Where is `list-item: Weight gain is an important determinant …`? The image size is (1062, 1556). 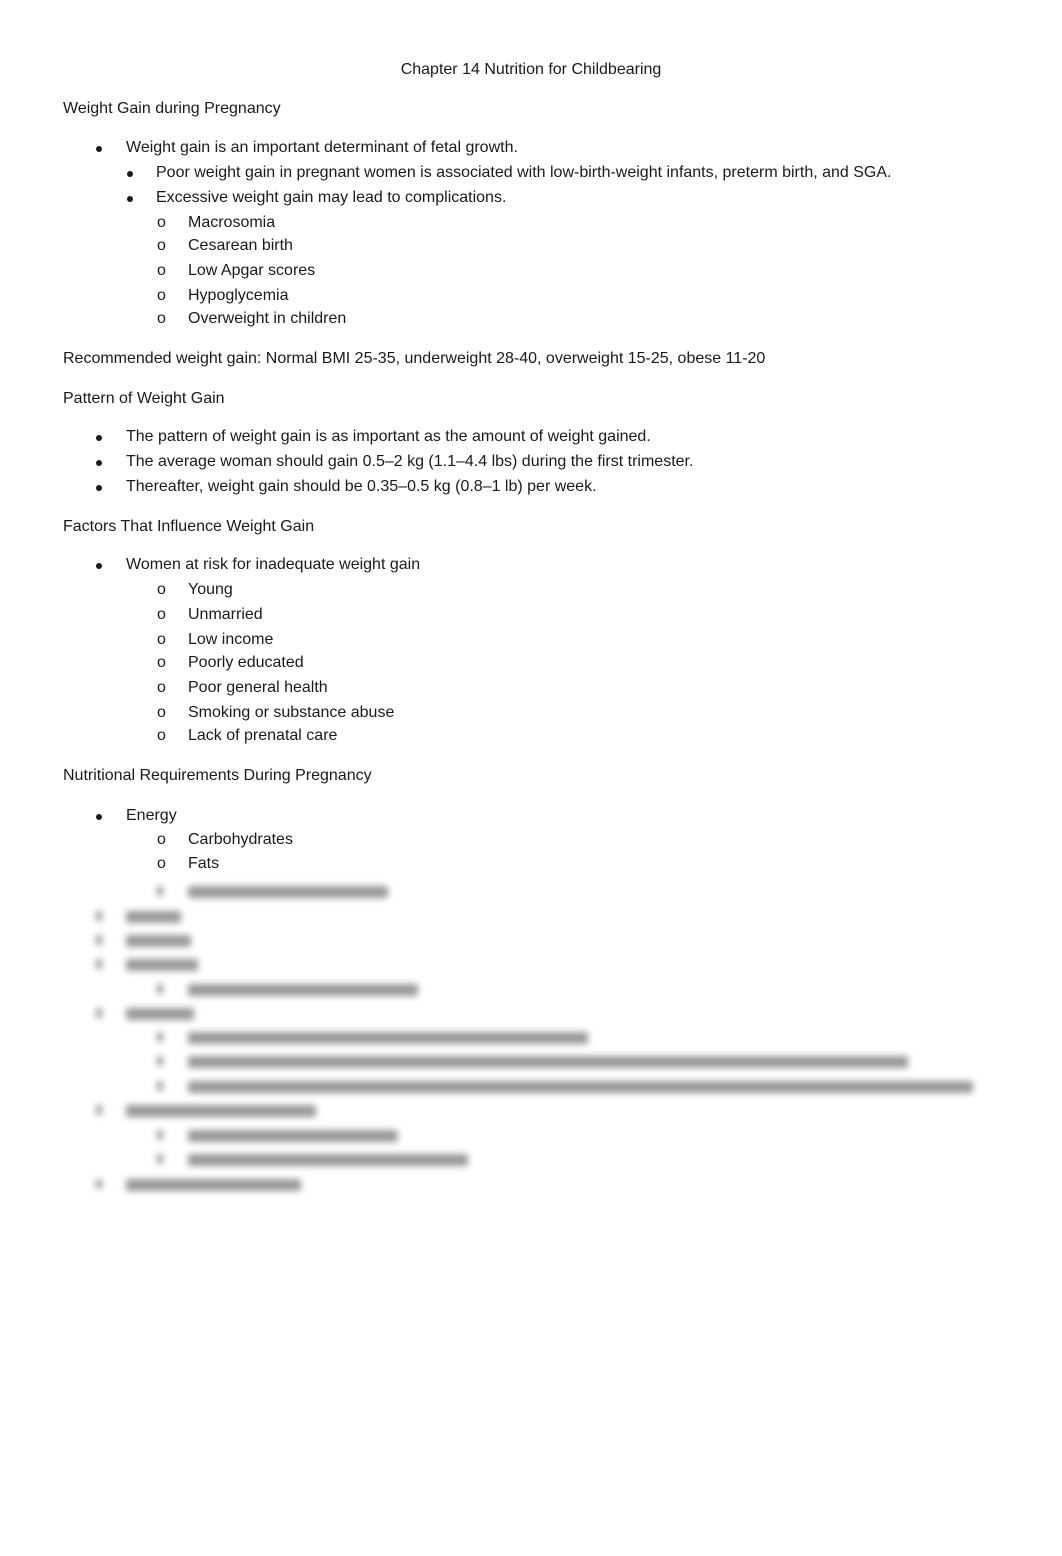 list-item: Weight gain is an important determinant … is located at coordinates (322, 147).